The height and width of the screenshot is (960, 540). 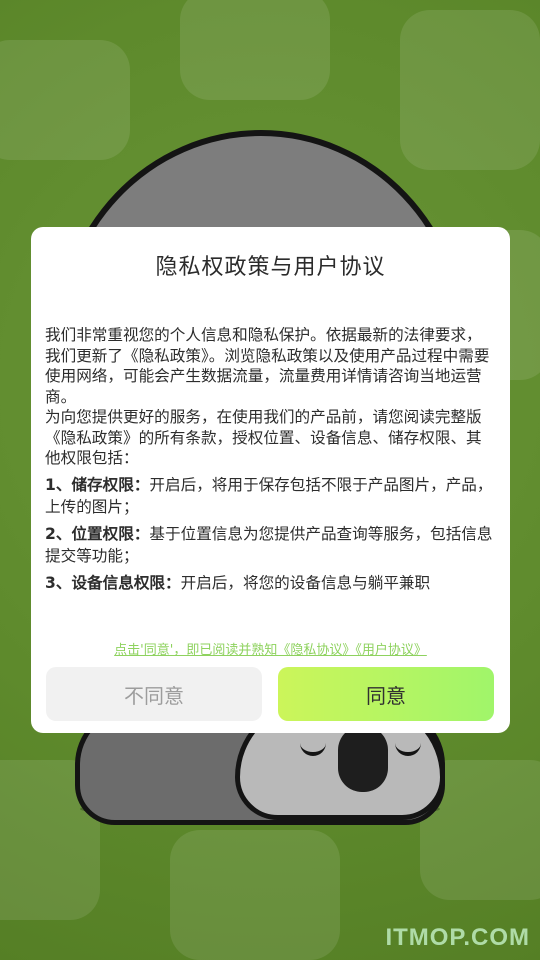 What do you see at coordinates (270, 496) in the screenshot?
I see `permission-item-storage: 1、储存权限：开启后，将用于保存包括不限于产品图片，产品，上传的图片；` at bounding box center [270, 496].